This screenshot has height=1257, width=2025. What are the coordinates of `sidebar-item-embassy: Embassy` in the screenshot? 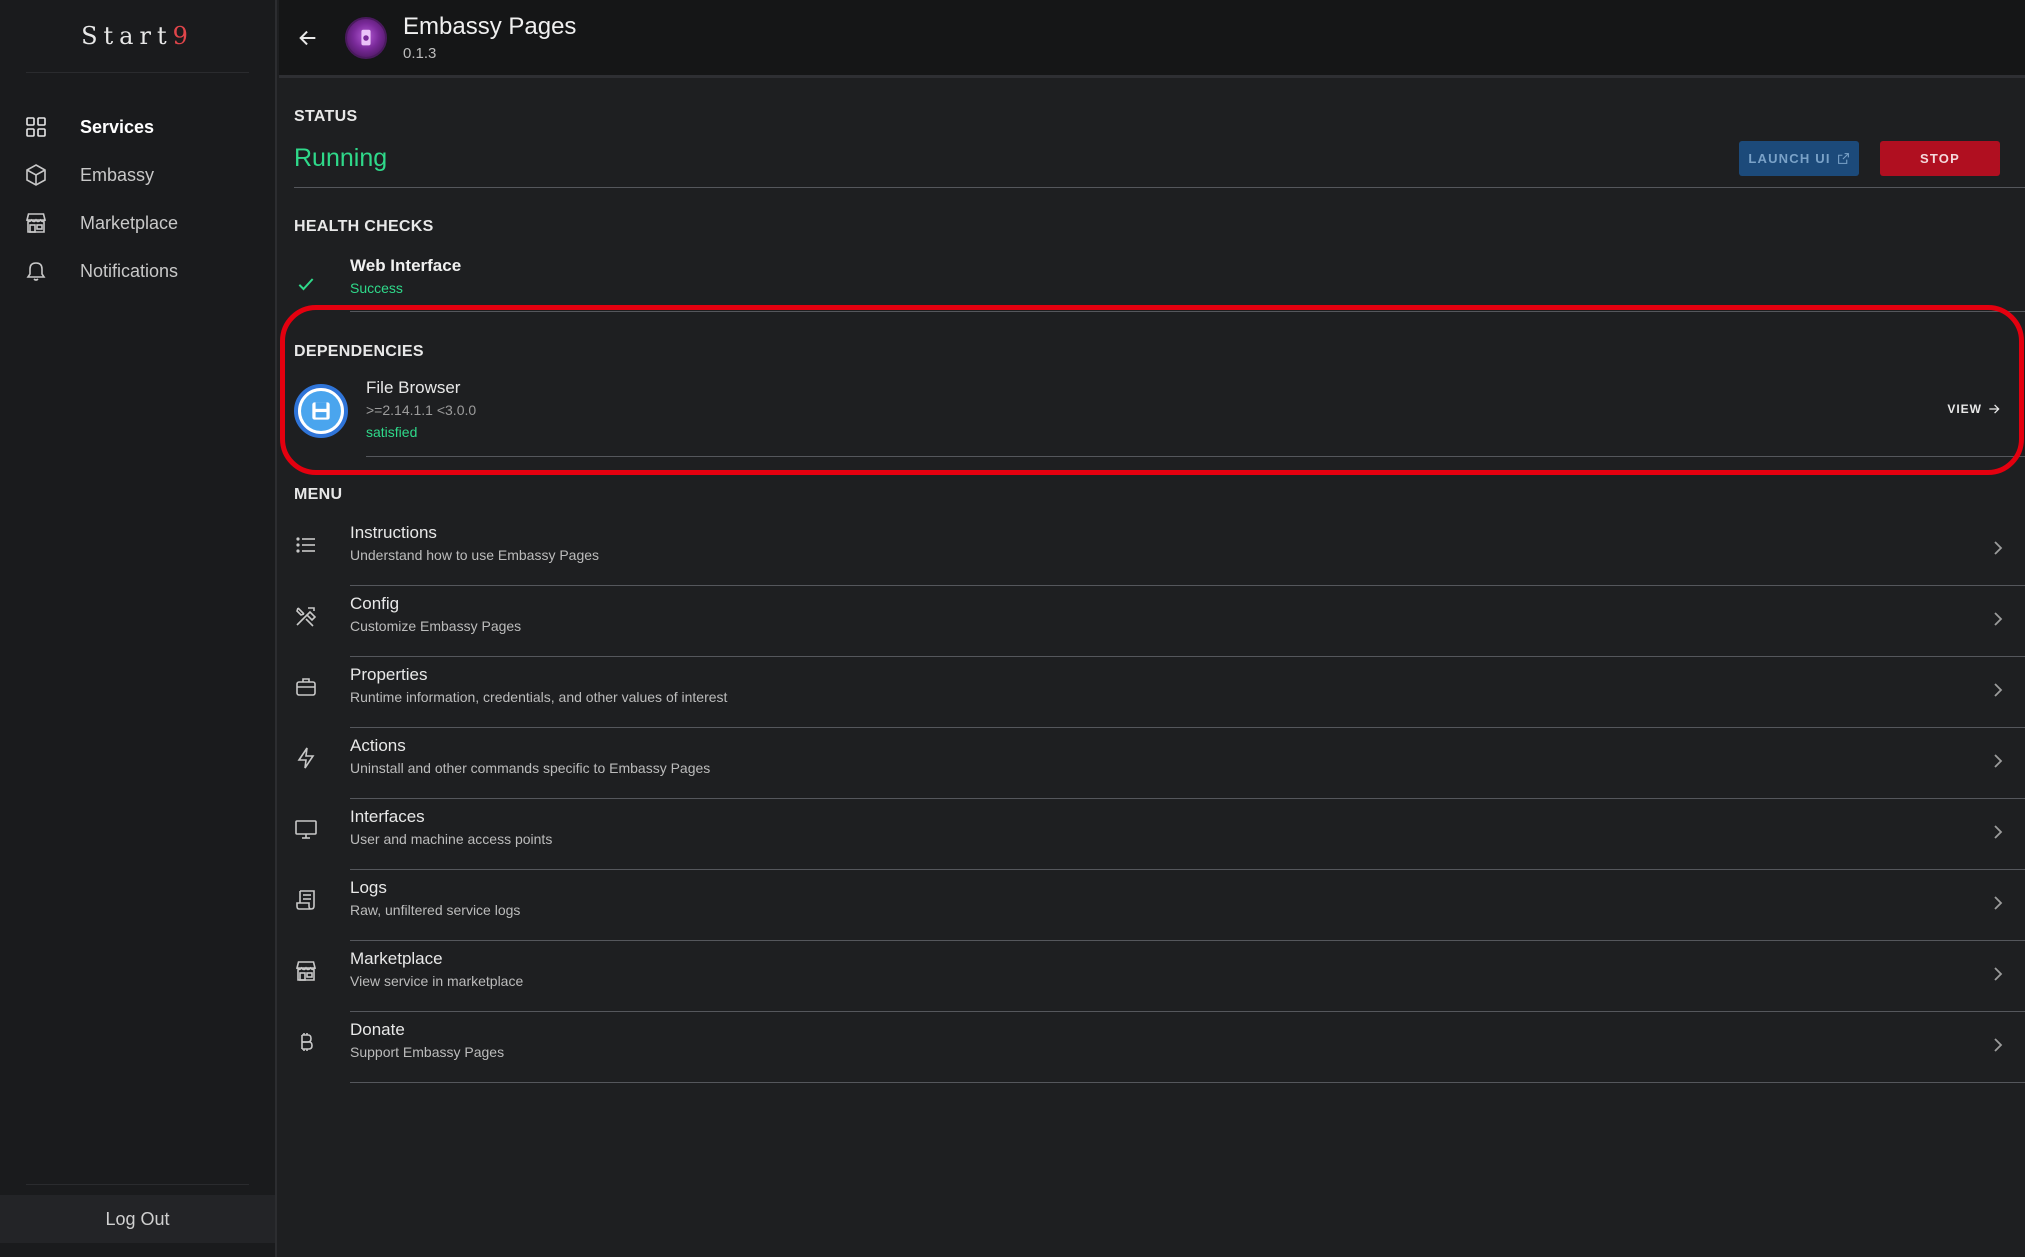 It's located at (137, 175).